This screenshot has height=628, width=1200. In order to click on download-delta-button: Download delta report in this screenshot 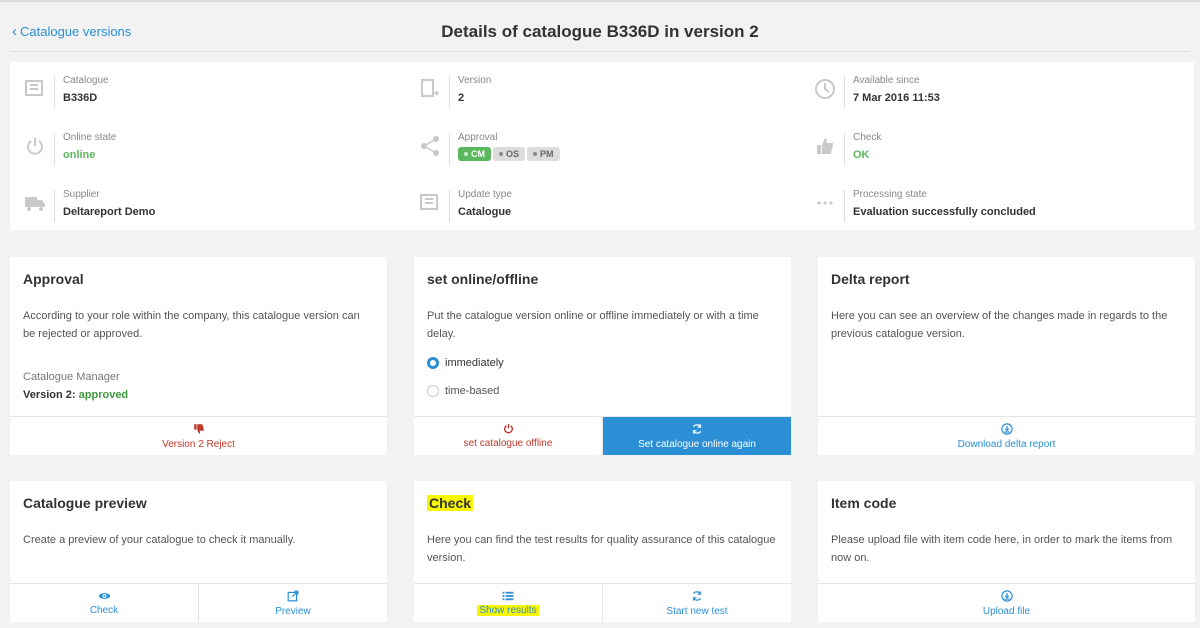, I will do `click(1006, 436)`.